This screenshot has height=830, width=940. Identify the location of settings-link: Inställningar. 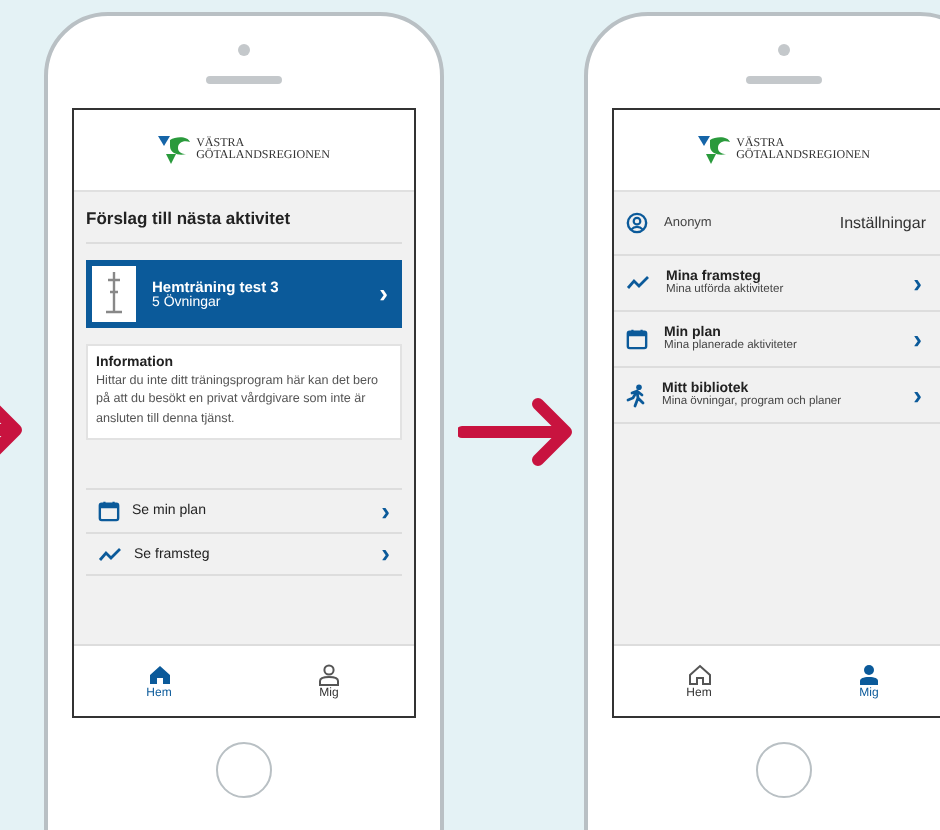
(882, 223).